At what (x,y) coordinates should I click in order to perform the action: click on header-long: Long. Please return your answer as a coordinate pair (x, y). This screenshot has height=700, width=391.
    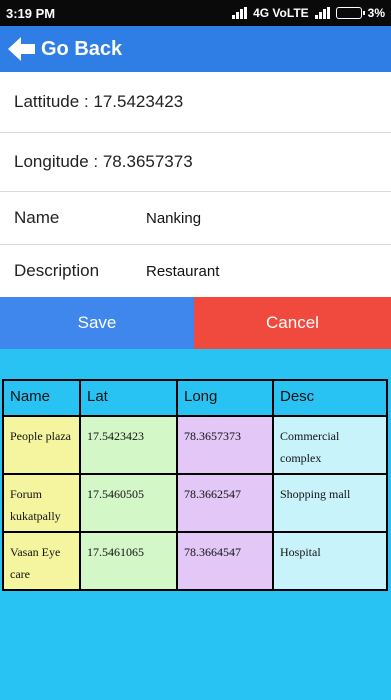
    Looking at the image, I should click on (225, 398).